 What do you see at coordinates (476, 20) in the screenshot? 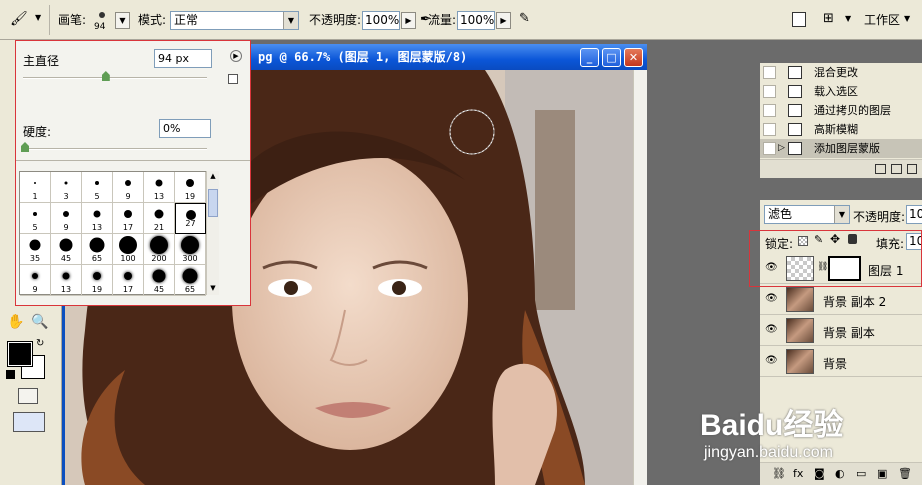
I see `flow-input: 100%` at bounding box center [476, 20].